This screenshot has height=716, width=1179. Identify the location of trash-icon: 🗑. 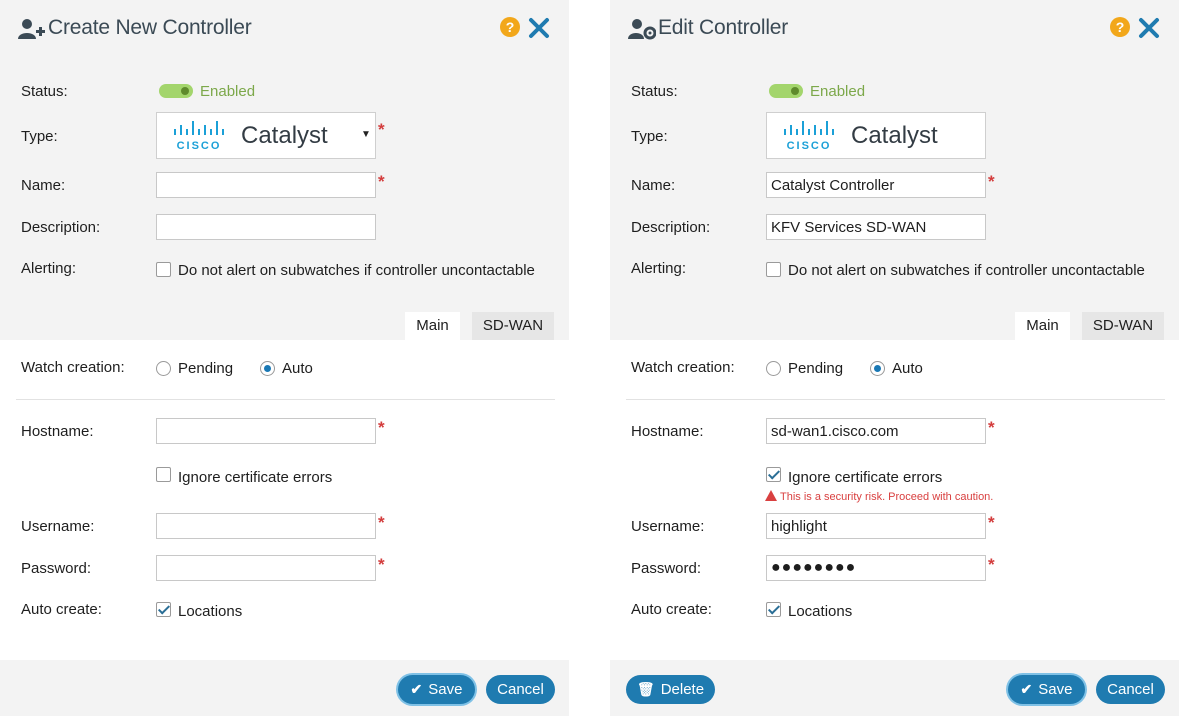
(645, 689).